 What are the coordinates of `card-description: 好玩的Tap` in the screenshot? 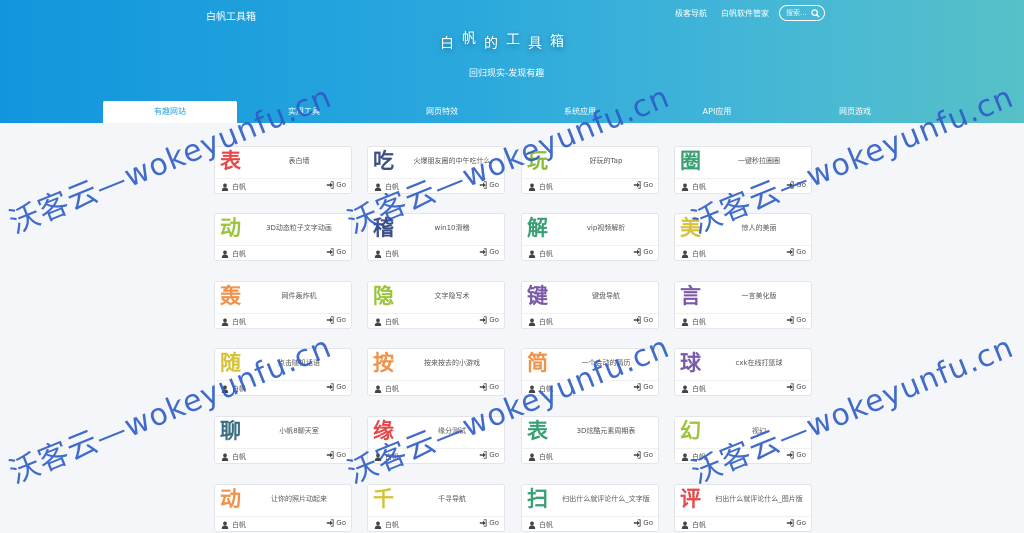 It's located at (606, 161).